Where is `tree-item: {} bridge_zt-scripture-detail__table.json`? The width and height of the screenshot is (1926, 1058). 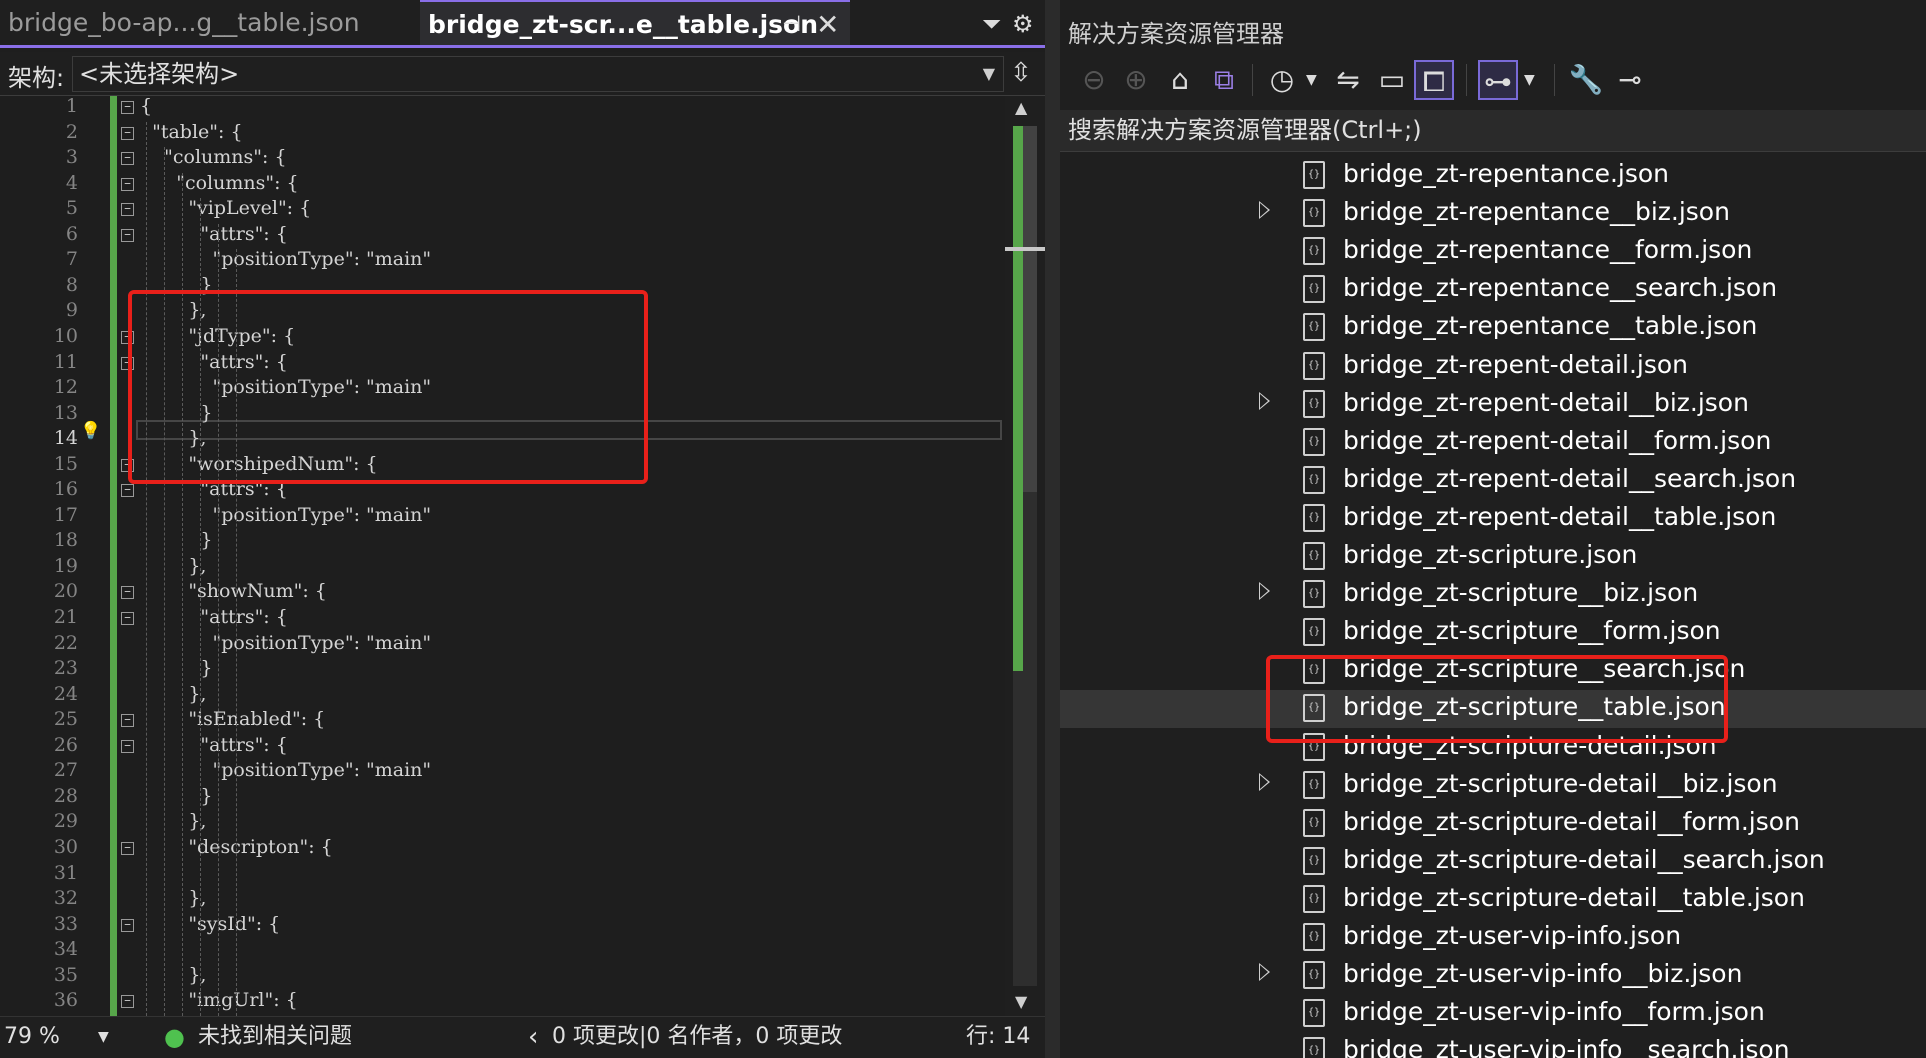
tree-item: {} bridge_zt-scripture-detail__table.json is located at coordinates (1493, 900).